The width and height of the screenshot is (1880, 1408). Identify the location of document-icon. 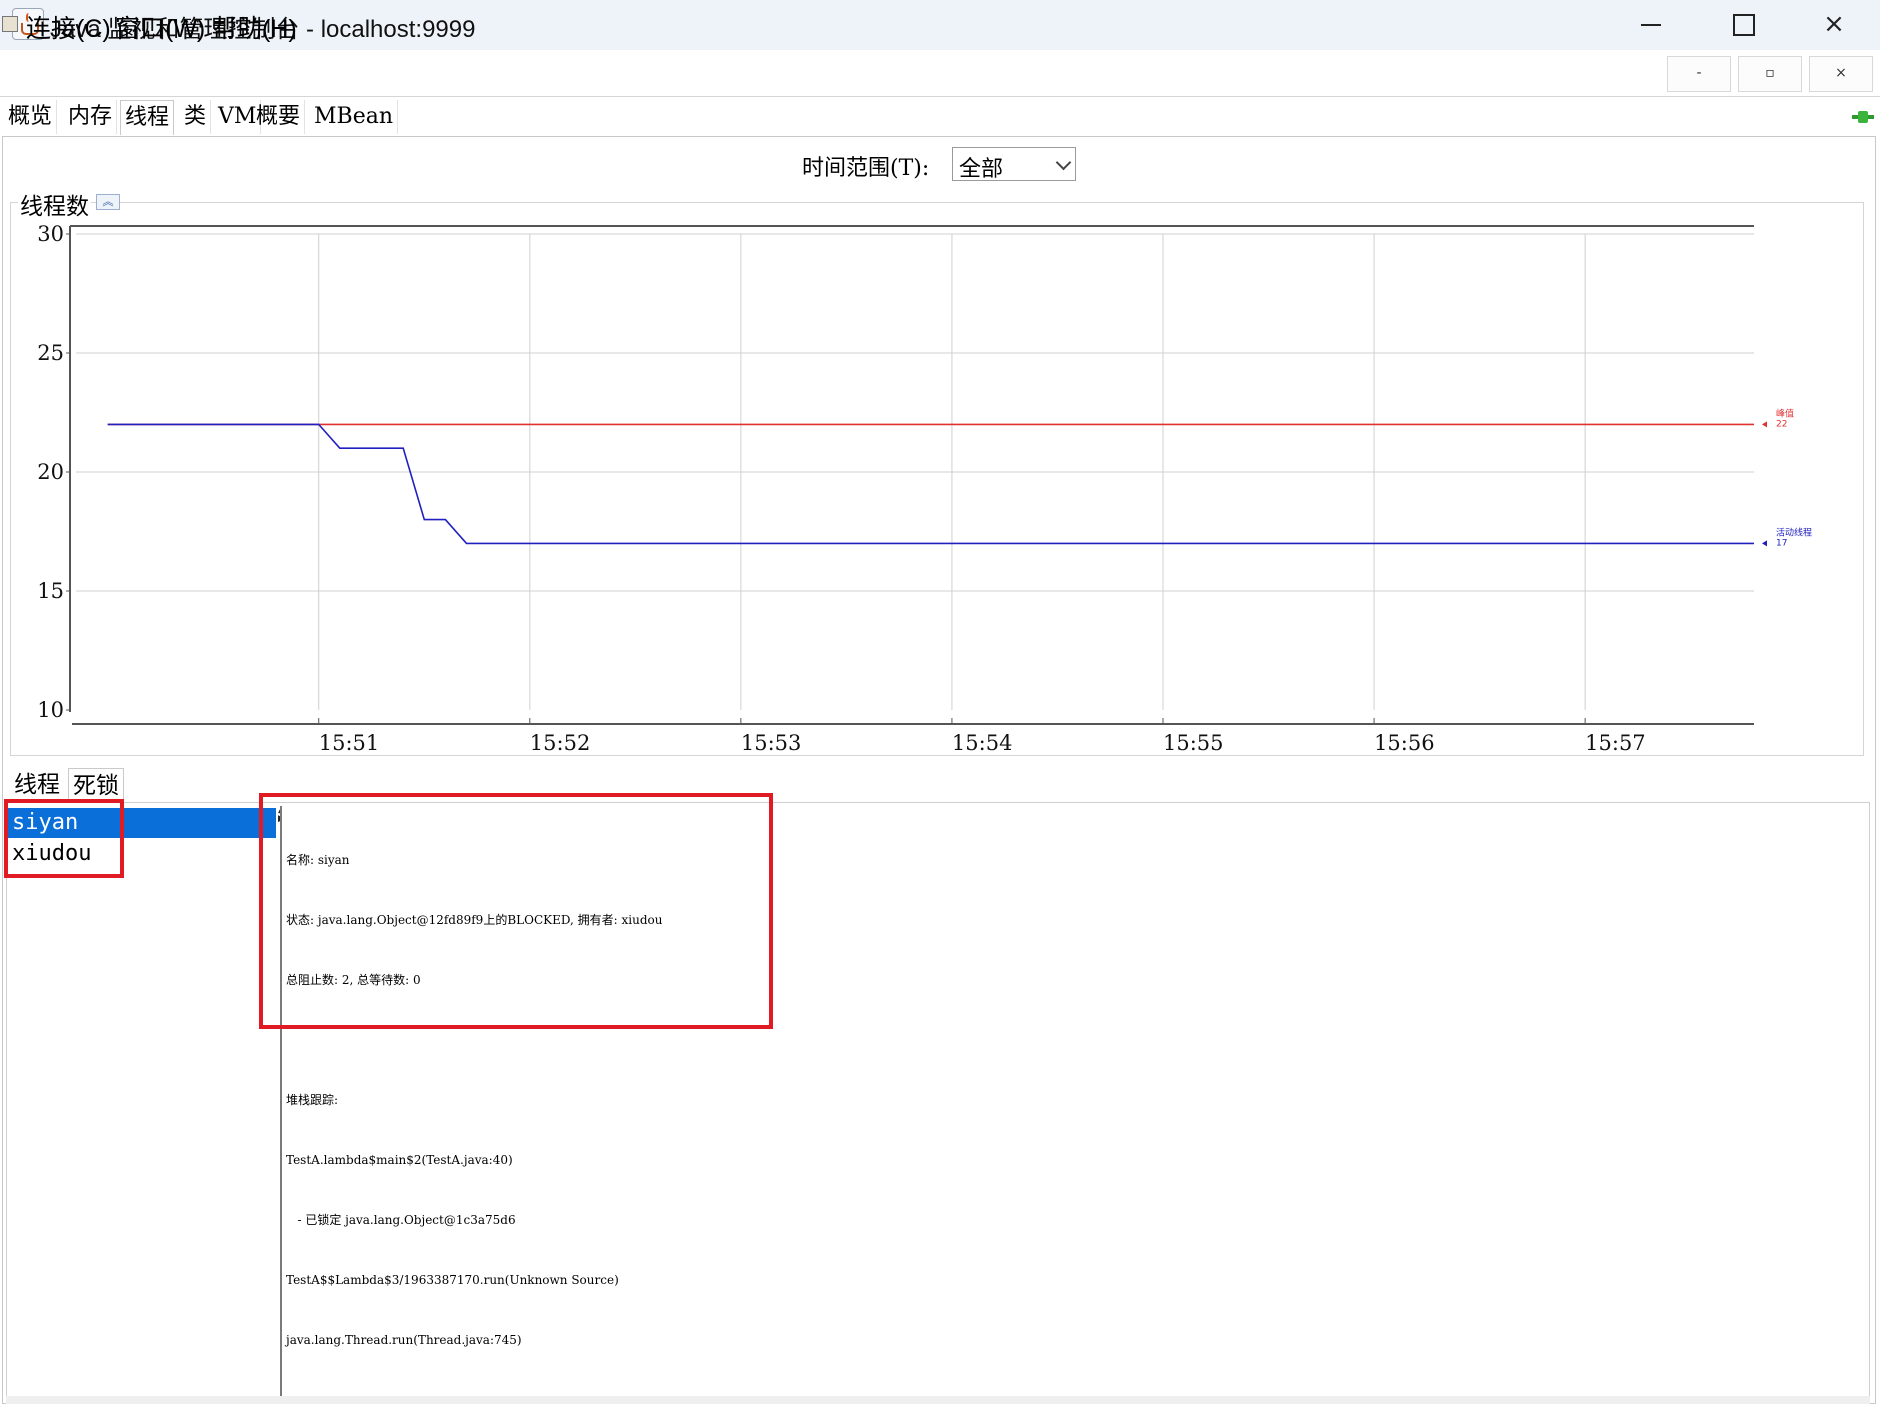
(10, 24).